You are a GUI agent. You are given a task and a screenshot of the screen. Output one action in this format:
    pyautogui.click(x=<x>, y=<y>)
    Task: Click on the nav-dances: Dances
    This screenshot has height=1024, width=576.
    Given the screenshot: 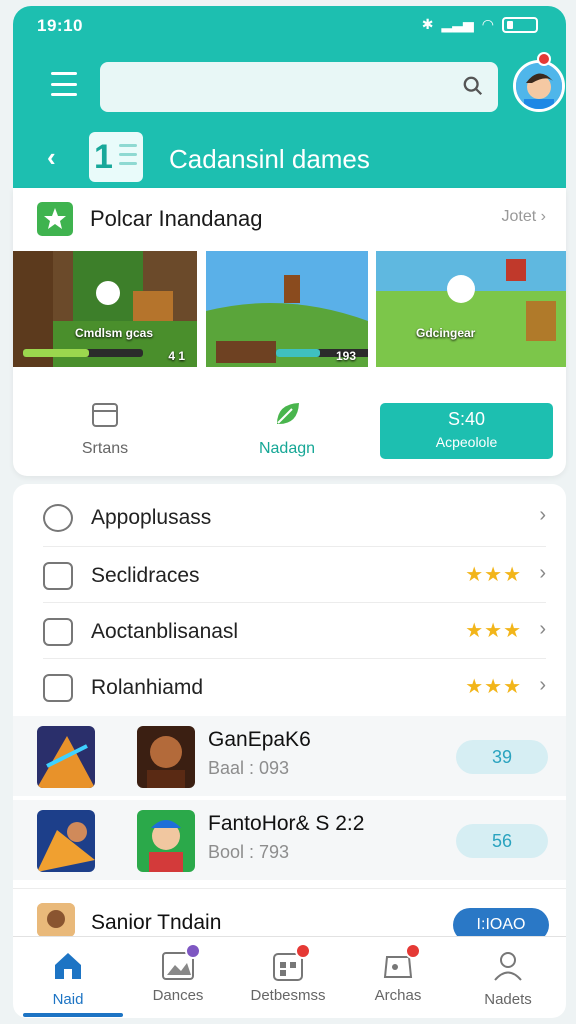 What is the action you would take?
    pyautogui.click(x=178, y=978)
    